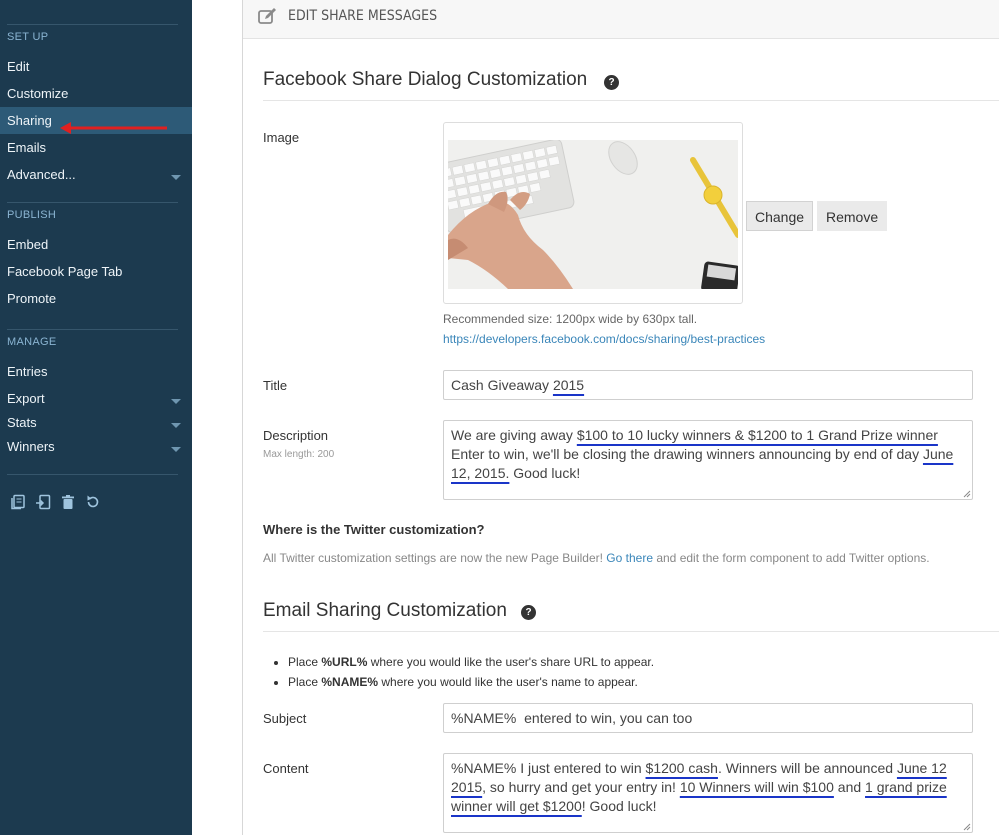 The width and height of the screenshot is (999, 835). What do you see at coordinates (514, 435) in the screenshot?
I see `description-text: We are giving away` at bounding box center [514, 435].